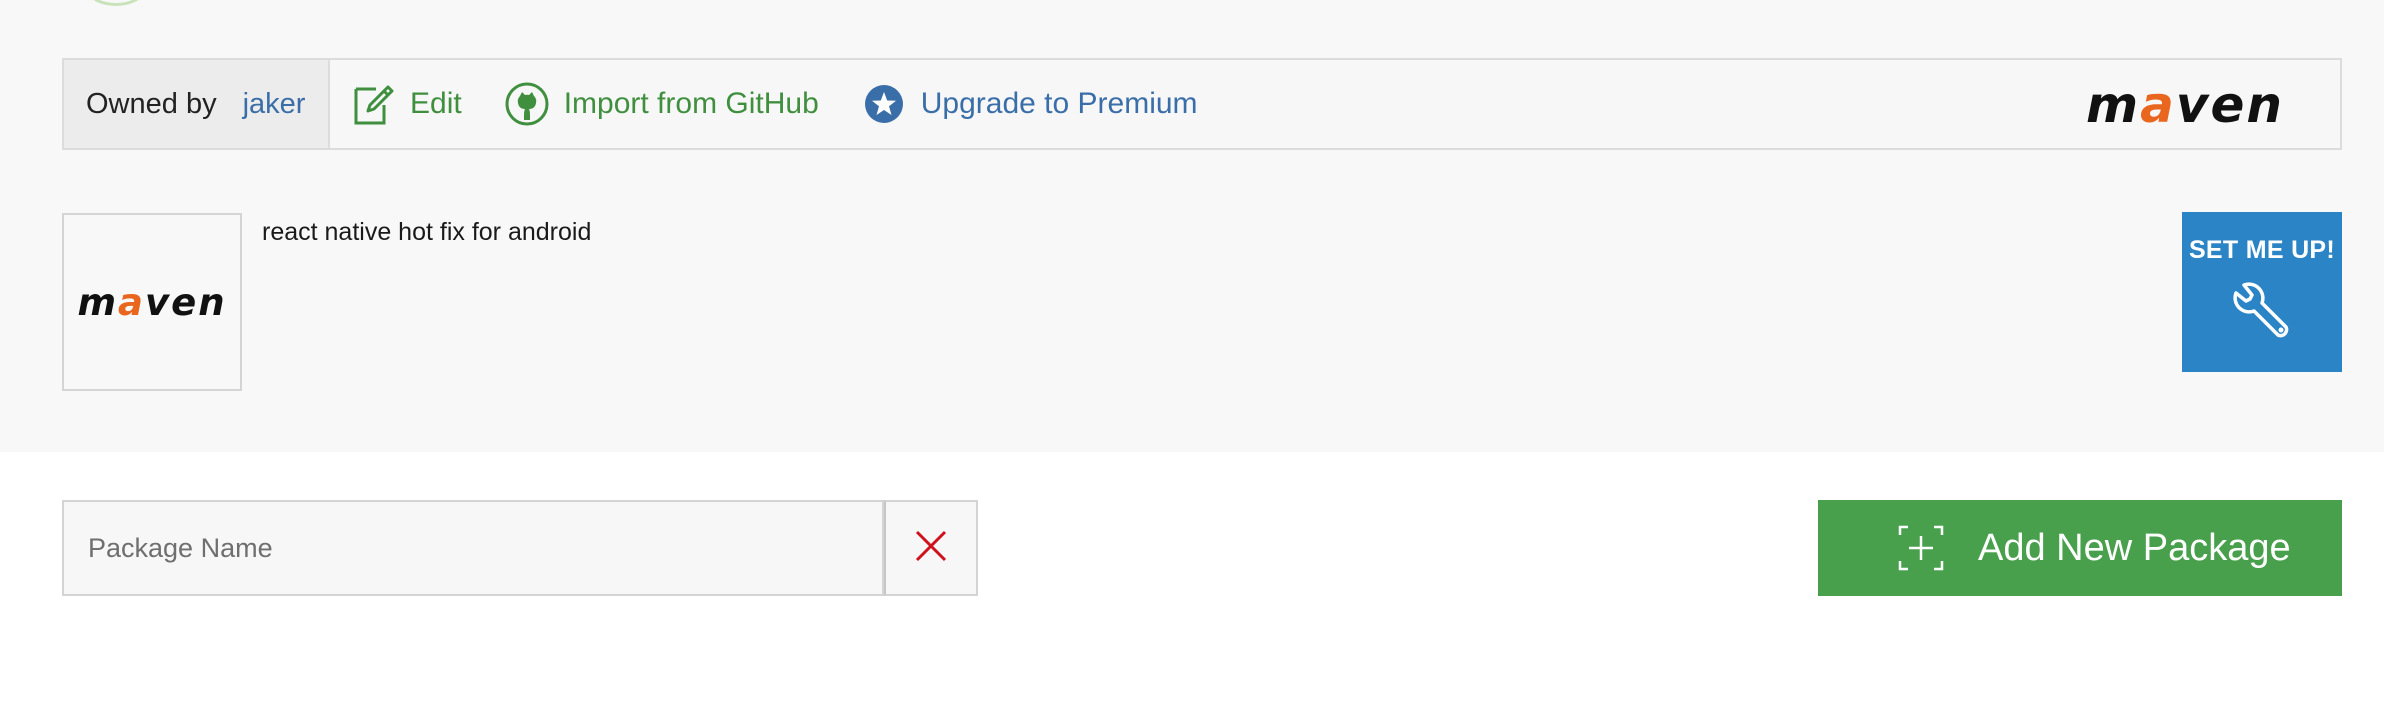 This screenshot has height=702, width=2384. Describe the element at coordinates (373, 104) in the screenshot. I see `edit-icon` at that location.